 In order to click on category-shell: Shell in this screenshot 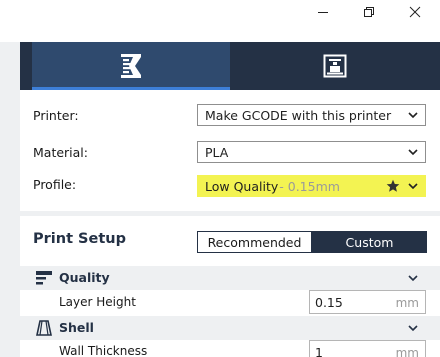, I will do `click(230, 328)`.